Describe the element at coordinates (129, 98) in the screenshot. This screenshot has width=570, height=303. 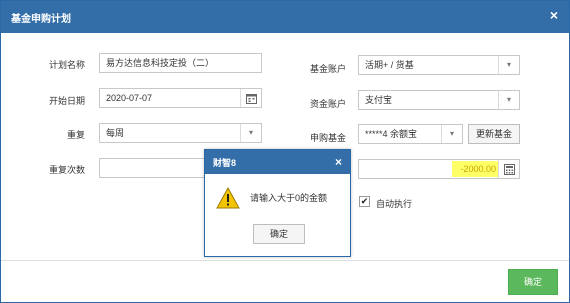
I see `start-date-value: 2020-07-07` at that location.